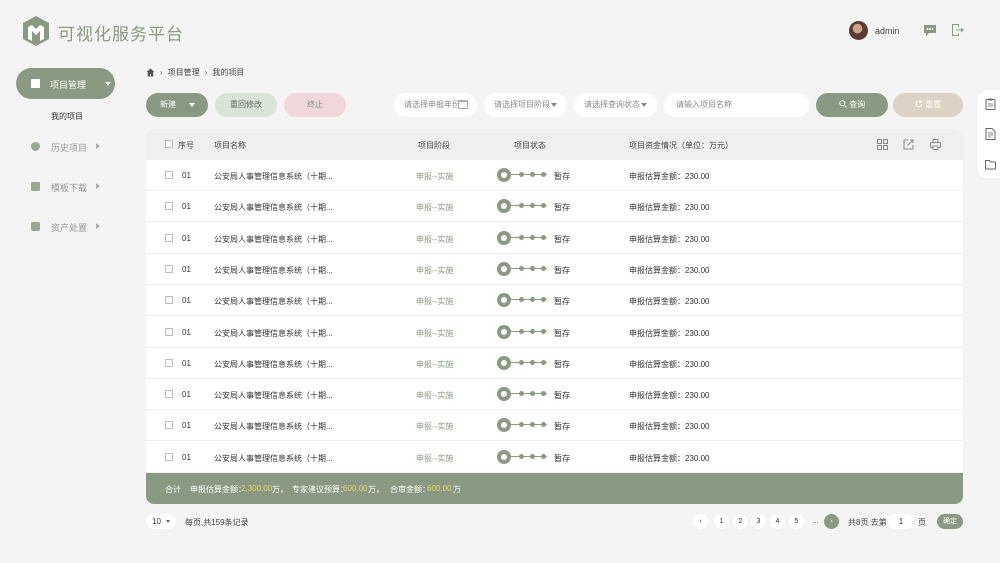  What do you see at coordinates (901, 521) in the screenshot?
I see `goto-page-input` at bounding box center [901, 521].